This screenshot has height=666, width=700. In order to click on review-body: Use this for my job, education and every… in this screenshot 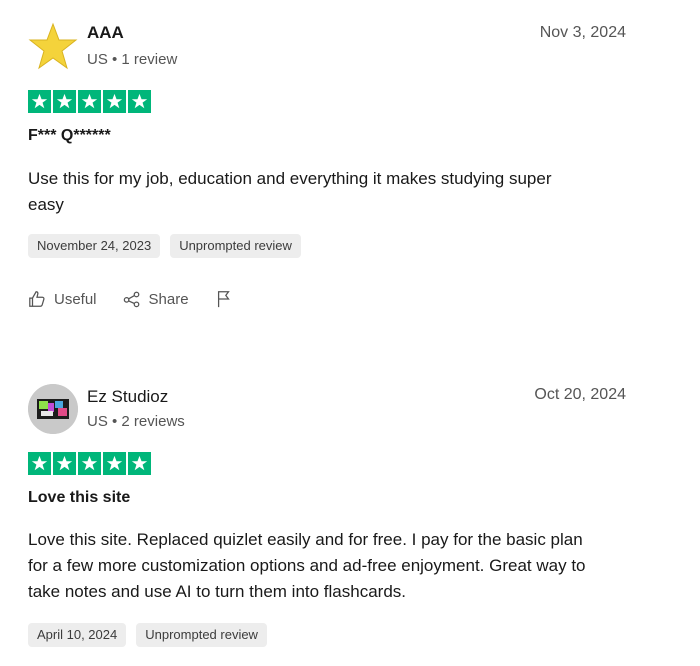, I will do `click(290, 191)`.